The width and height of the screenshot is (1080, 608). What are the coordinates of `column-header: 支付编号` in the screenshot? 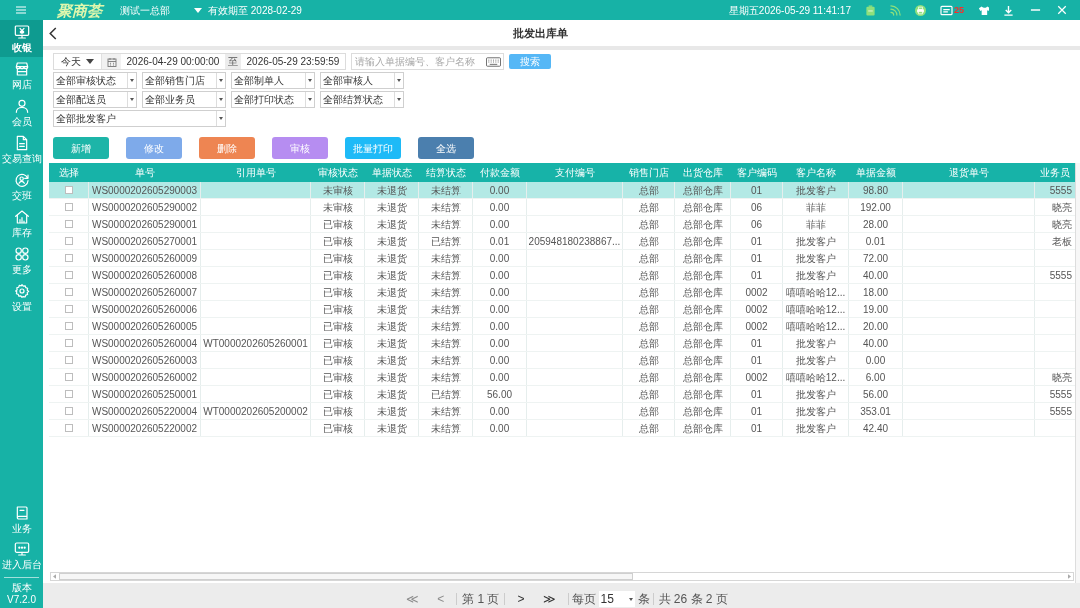 It's located at (575, 173).